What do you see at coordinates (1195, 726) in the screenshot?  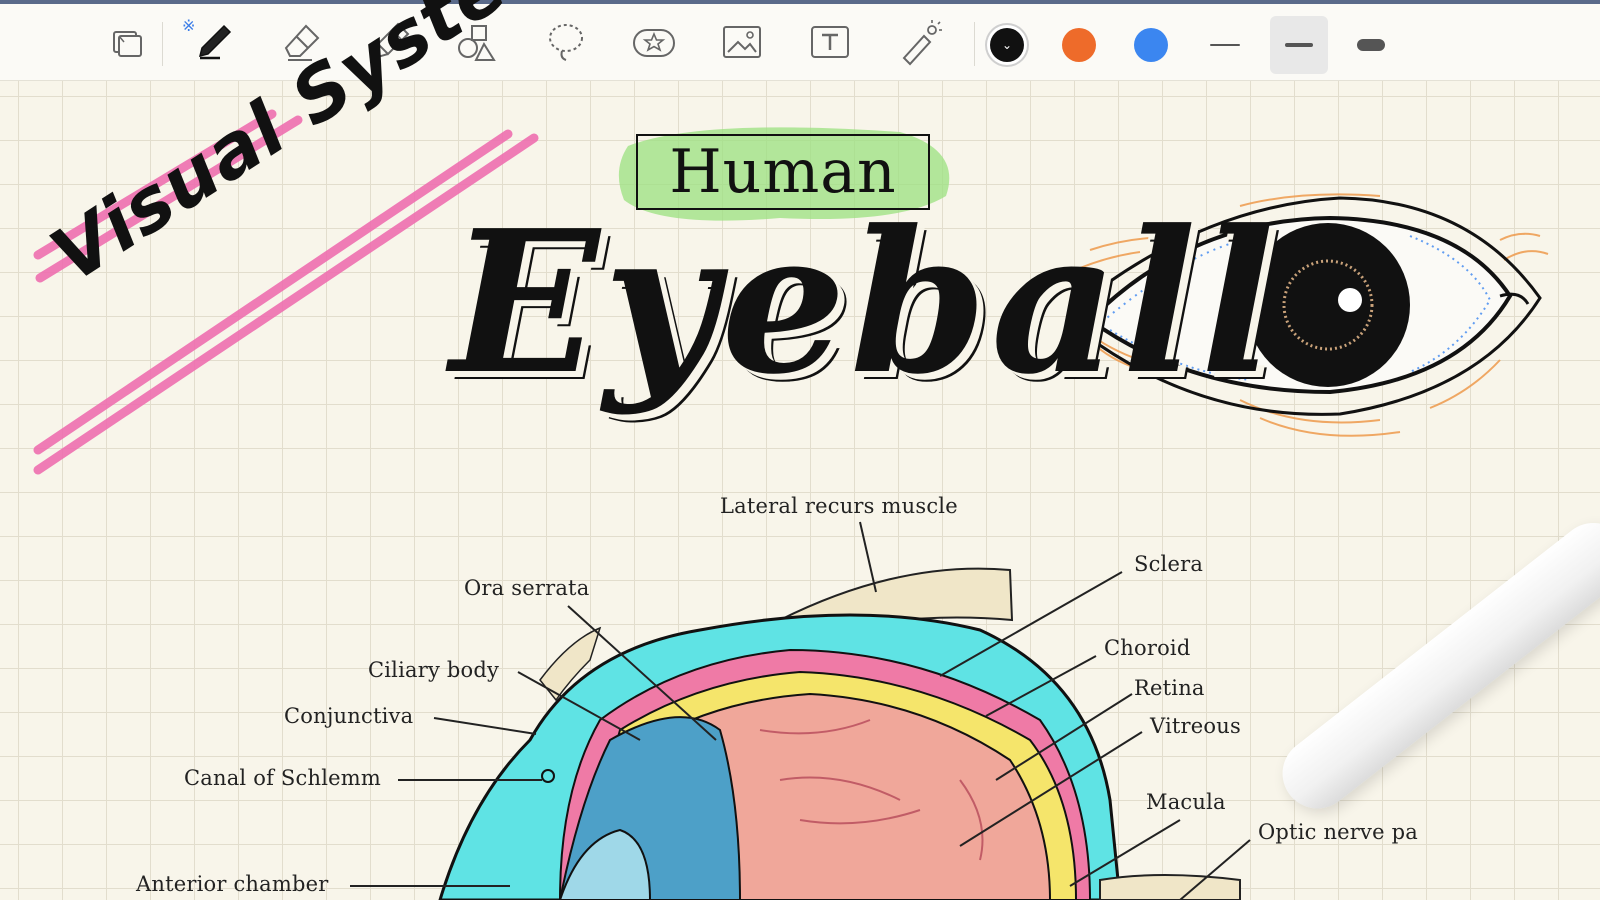 I see `label-vitreous: Vitreous` at bounding box center [1195, 726].